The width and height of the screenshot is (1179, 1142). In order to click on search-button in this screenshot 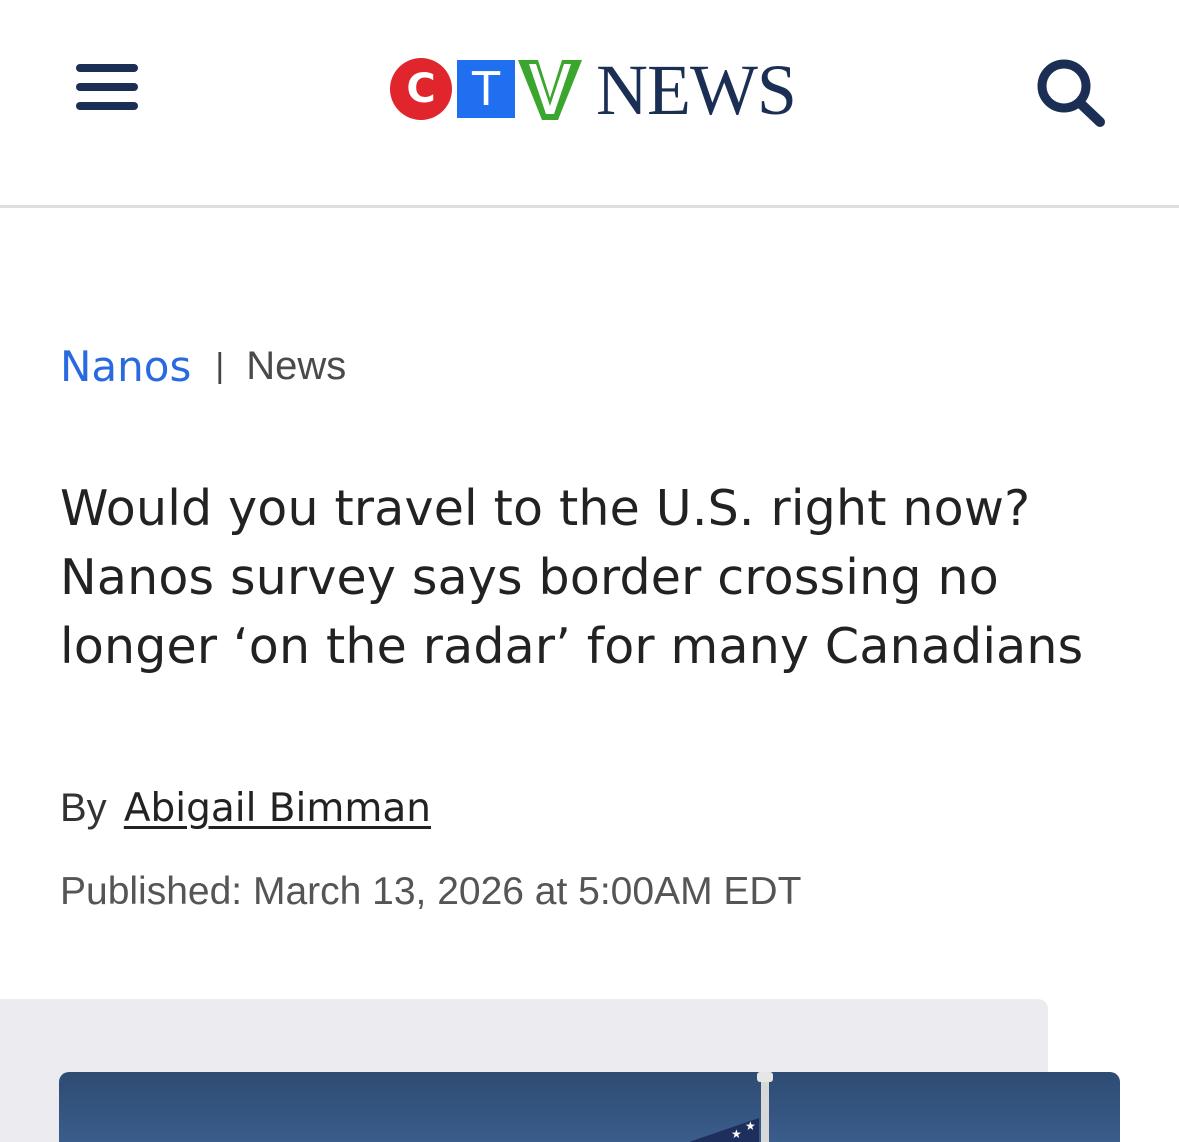, I will do `click(1071, 92)`.